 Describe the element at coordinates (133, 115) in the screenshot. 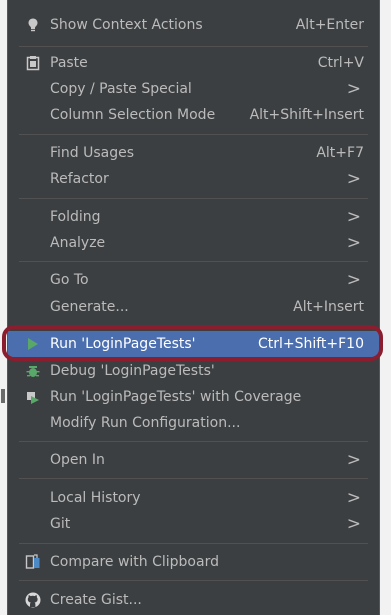

I see `menu-item-label: Column Selection Mode` at that location.